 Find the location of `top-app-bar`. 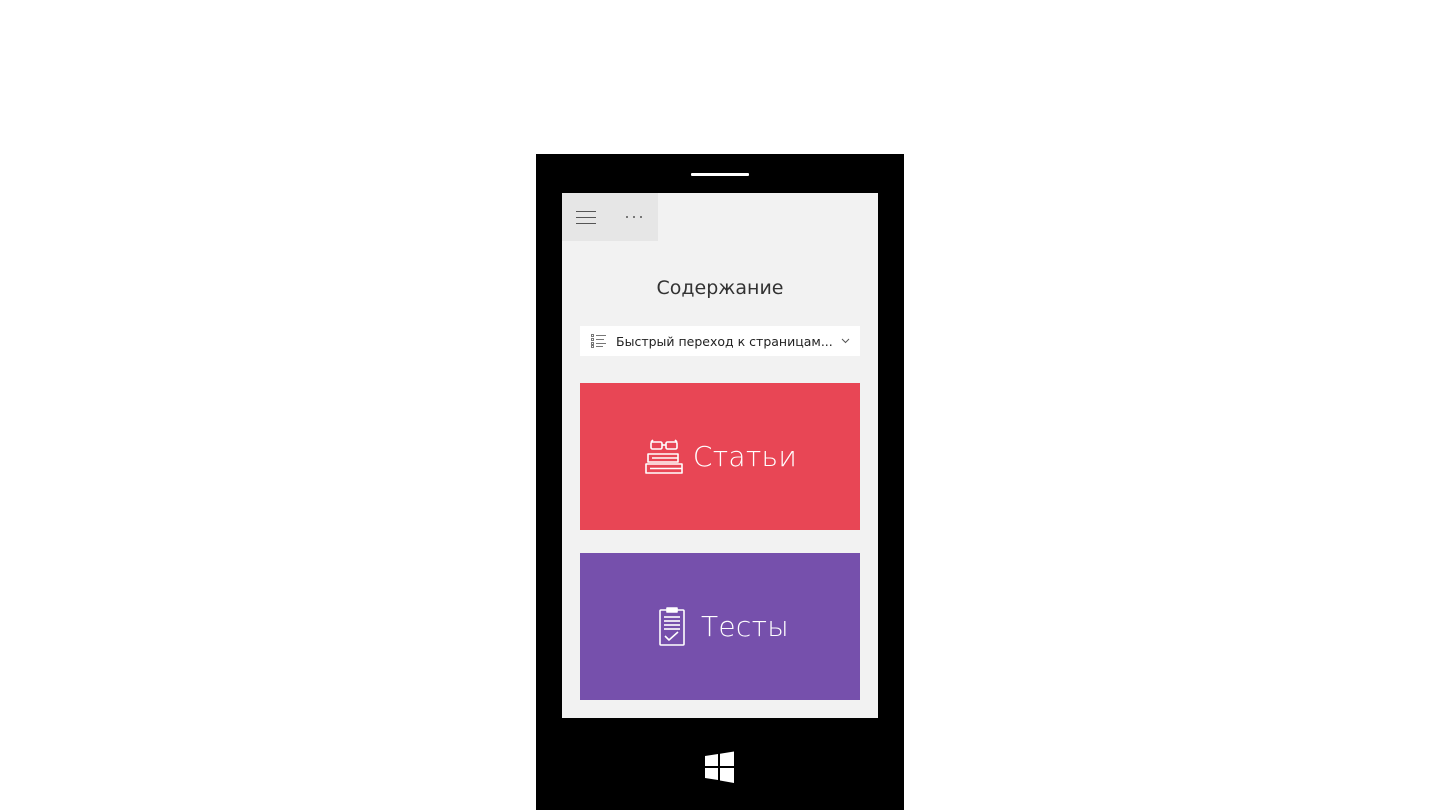

top-app-bar is located at coordinates (610, 217).